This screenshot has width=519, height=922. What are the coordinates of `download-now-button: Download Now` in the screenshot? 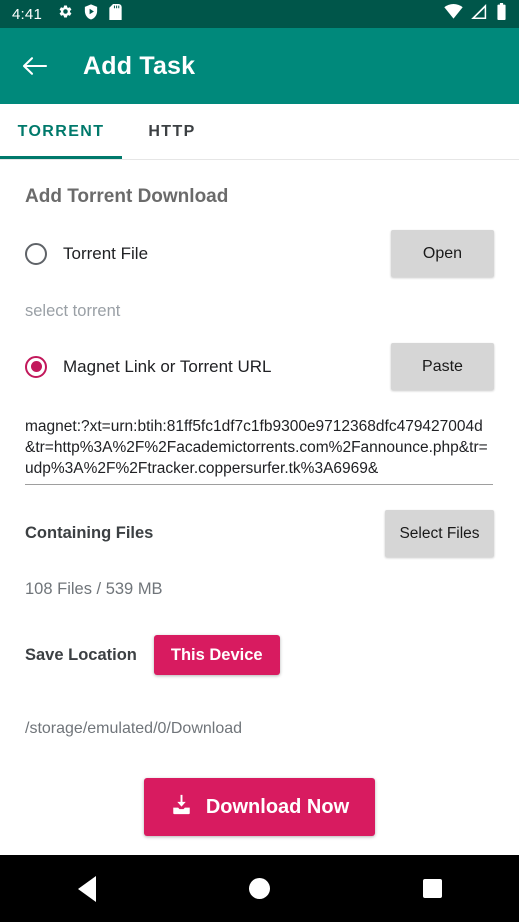 It's located at (259, 807).